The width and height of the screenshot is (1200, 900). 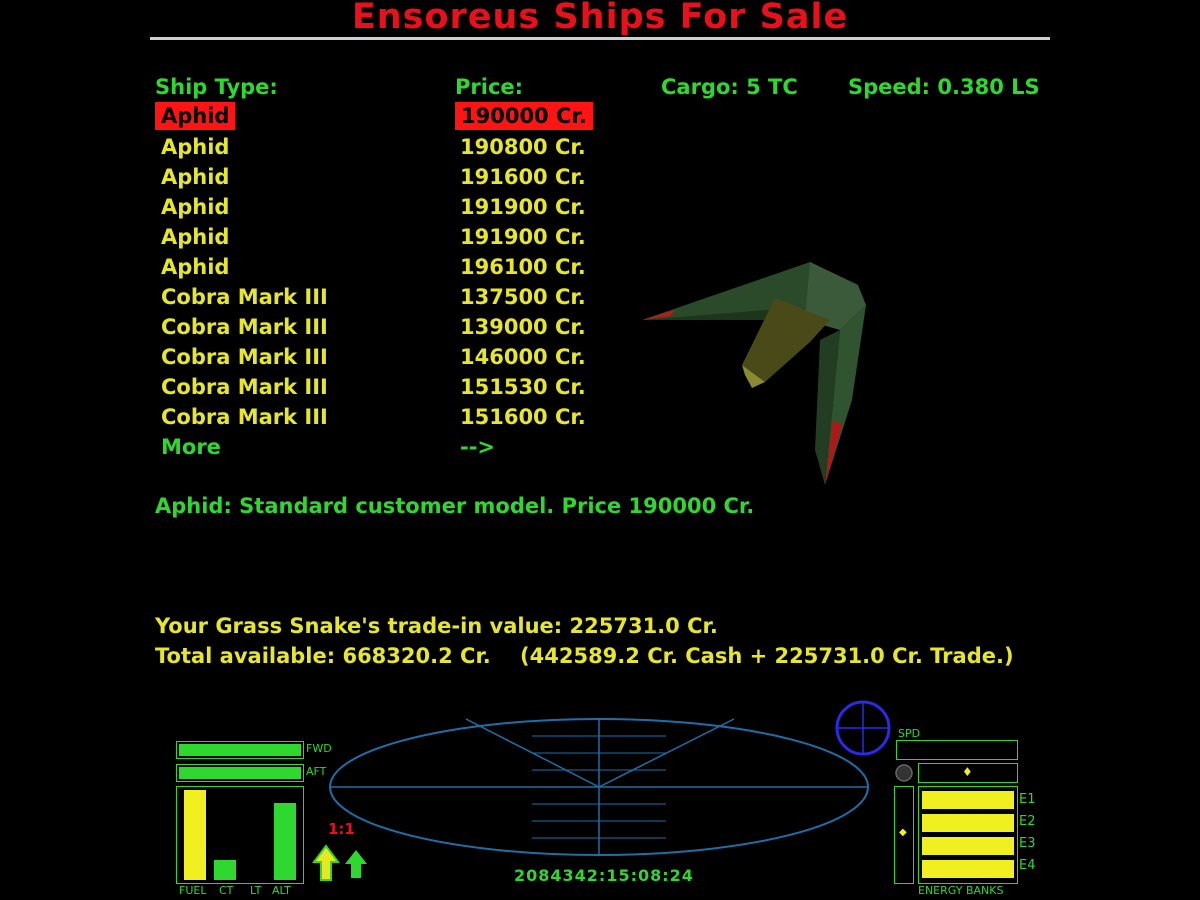 What do you see at coordinates (523, 357) in the screenshot?
I see `ship-price: 146000 Cr.` at bounding box center [523, 357].